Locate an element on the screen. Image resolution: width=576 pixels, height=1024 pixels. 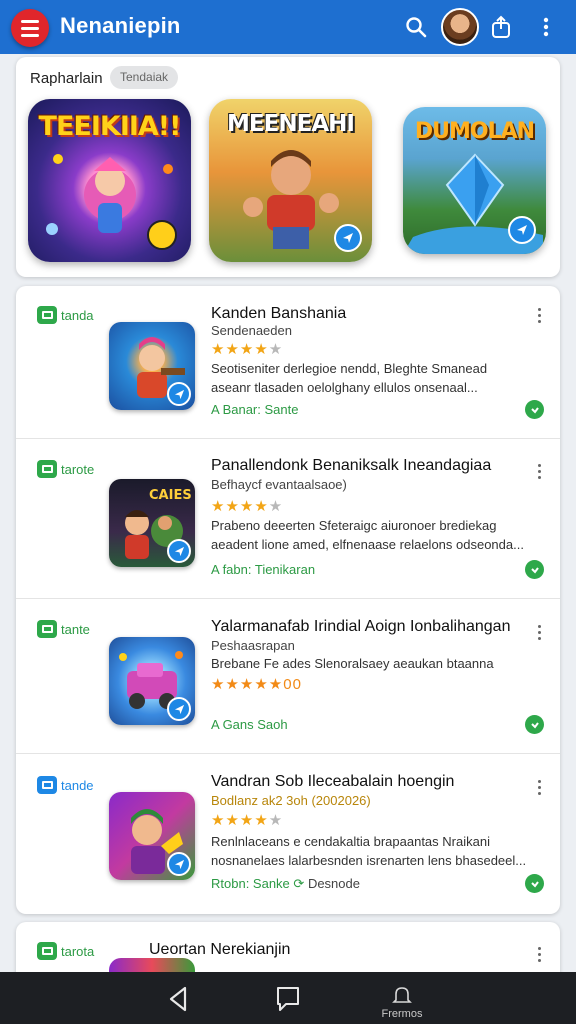
app-category: A fabn: Tienikaran is located at coordinates (263, 569).